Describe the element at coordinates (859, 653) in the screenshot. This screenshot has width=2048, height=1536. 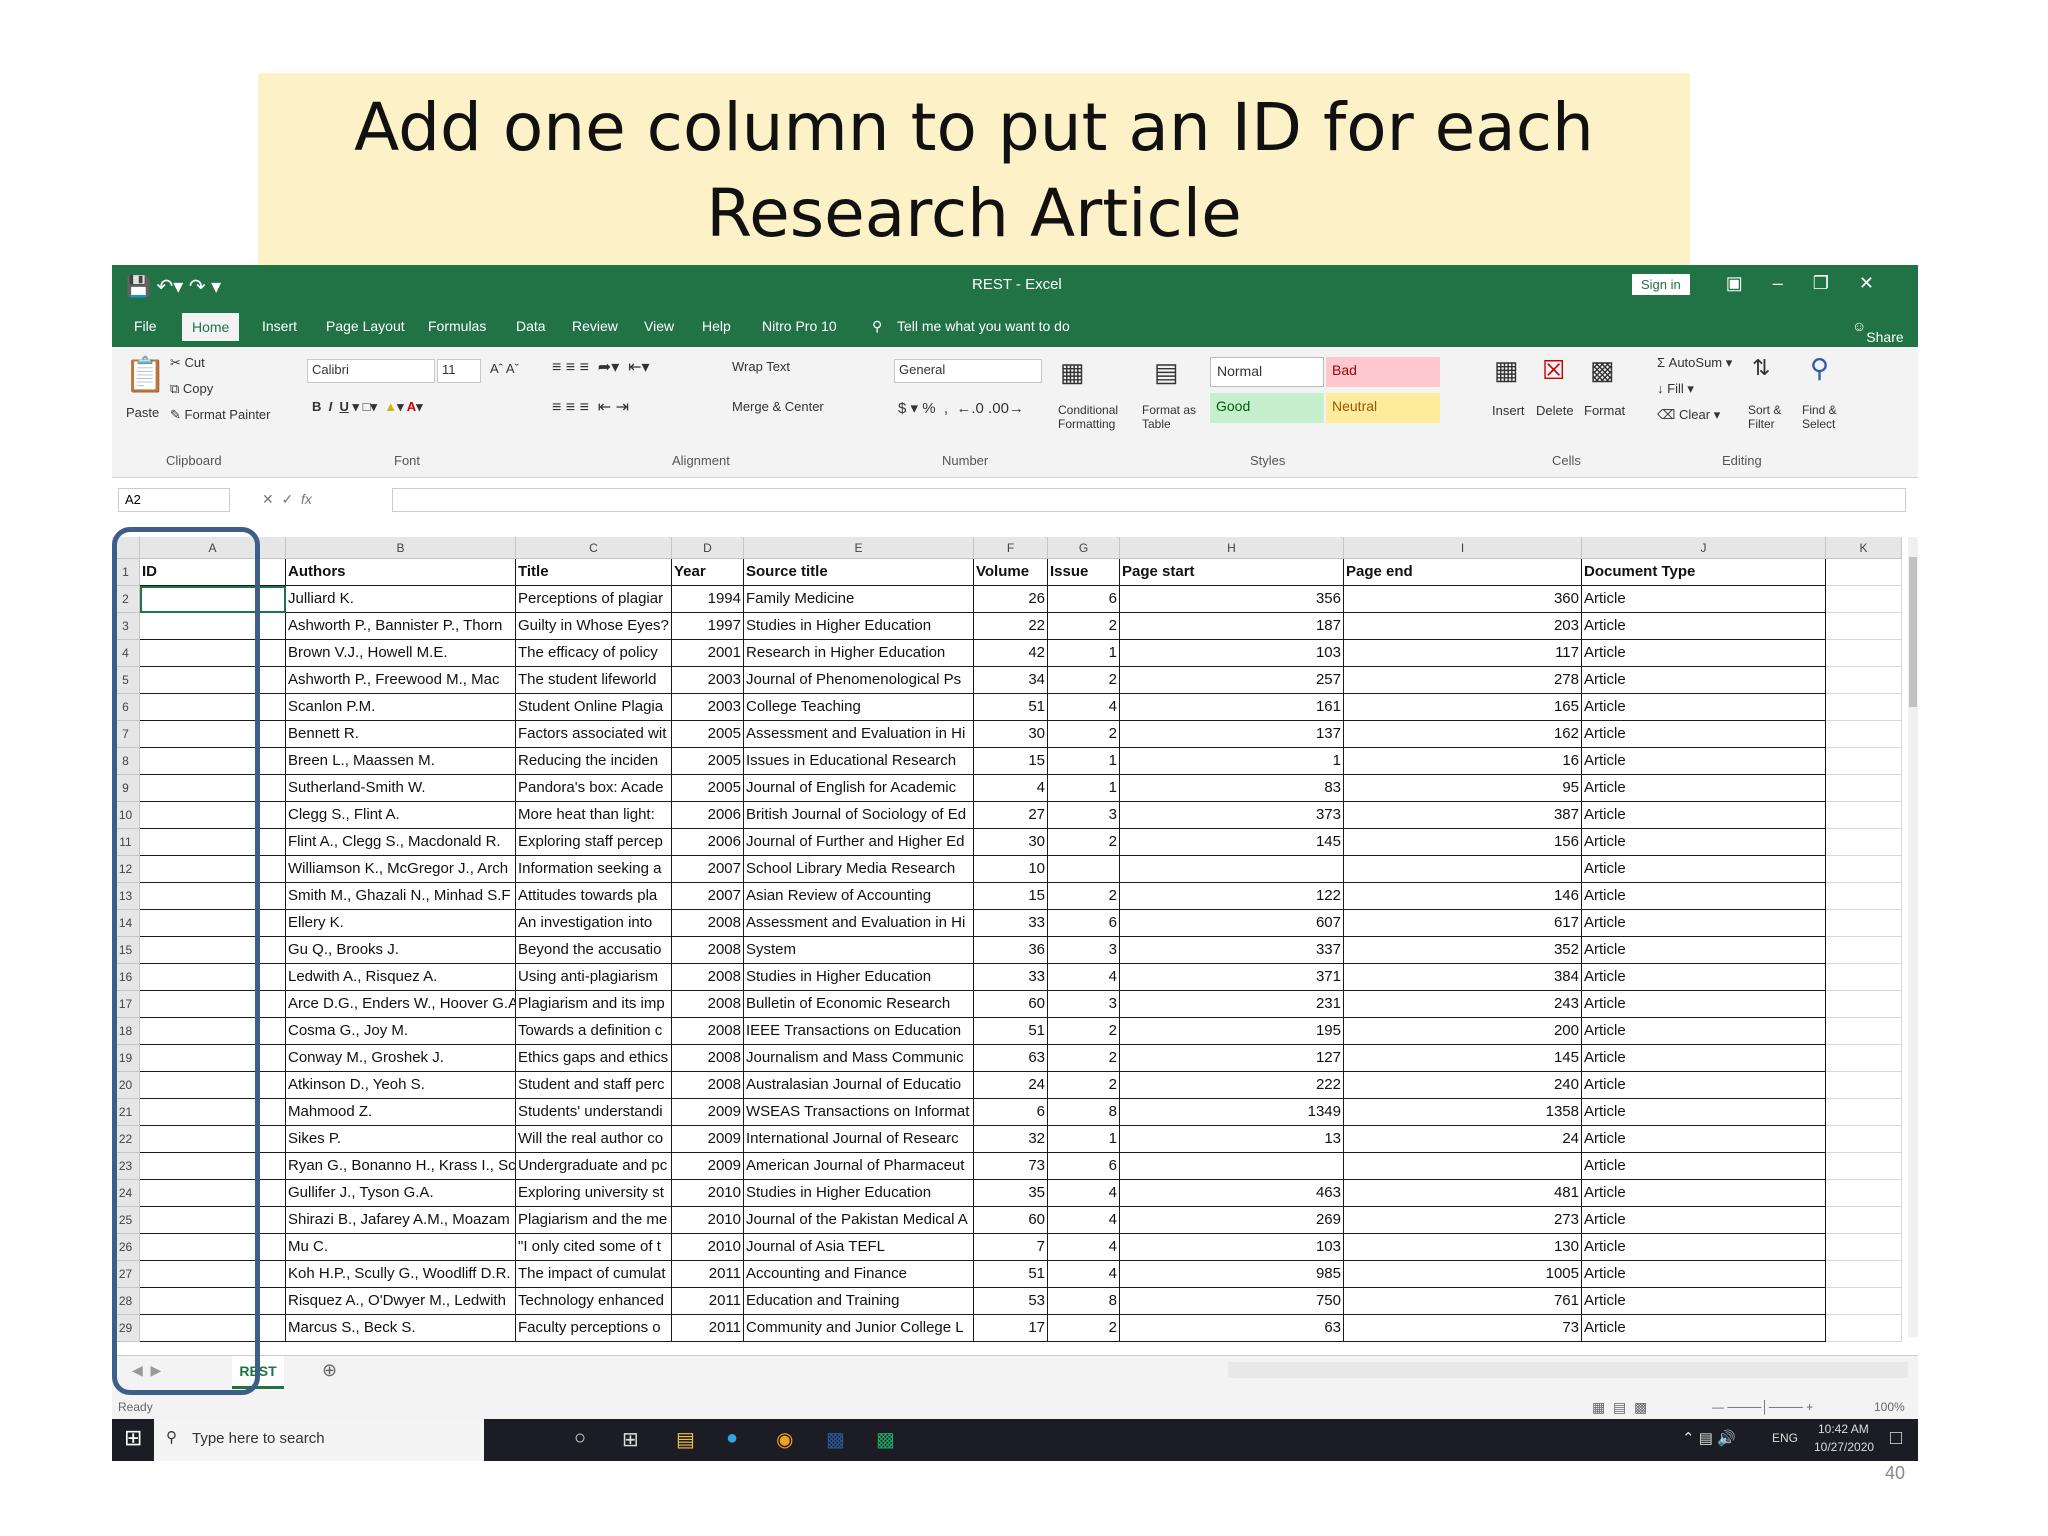
I see `cell-source-title: Research in Higher Education` at that location.